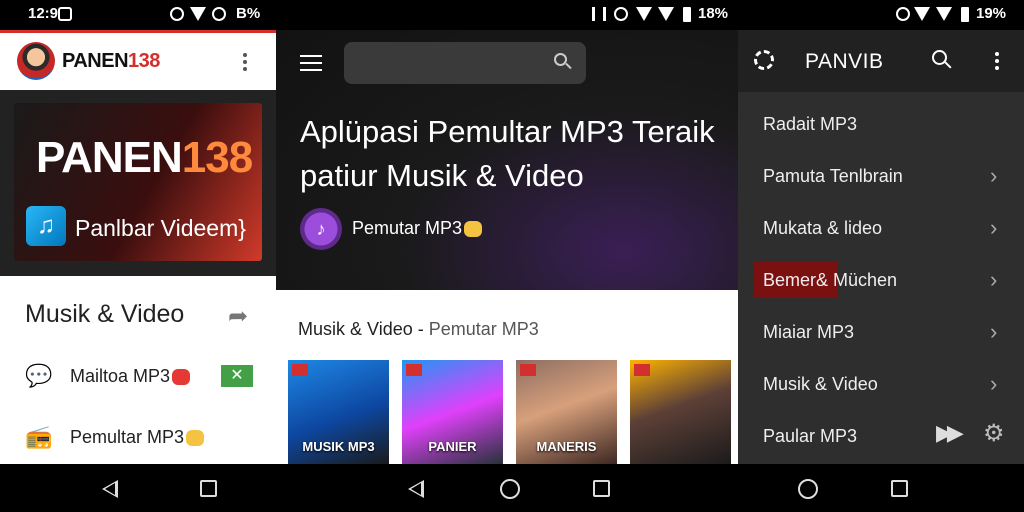 The height and width of the screenshot is (512, 1024). I want to click on app-logo-icon: ♪, so click(321, 229).